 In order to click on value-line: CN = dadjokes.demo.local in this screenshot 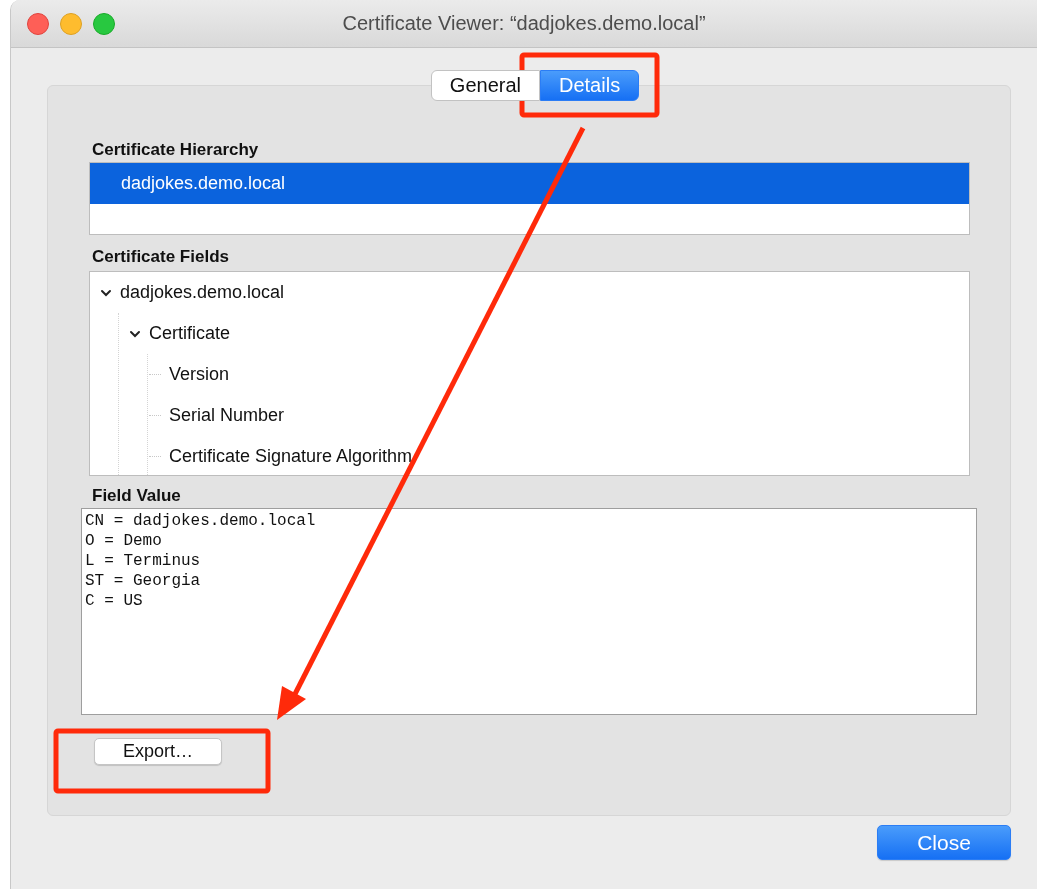, I will do `click(201, 521)`.